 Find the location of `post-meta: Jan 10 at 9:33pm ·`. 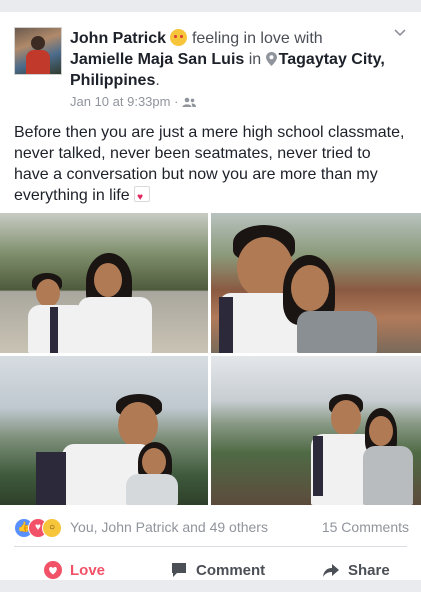

post-meta: Jan 10 at 9:33pm · is located at coordinates (133, 101).